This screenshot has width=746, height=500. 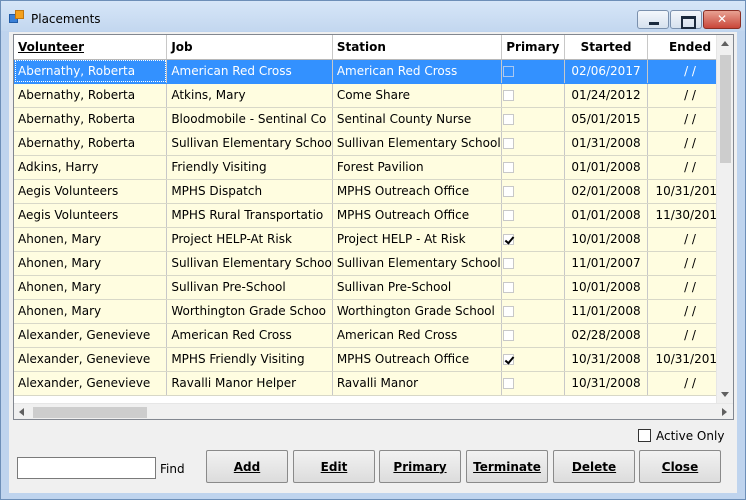 I want to click on find-input, so click(x=86, y=468).